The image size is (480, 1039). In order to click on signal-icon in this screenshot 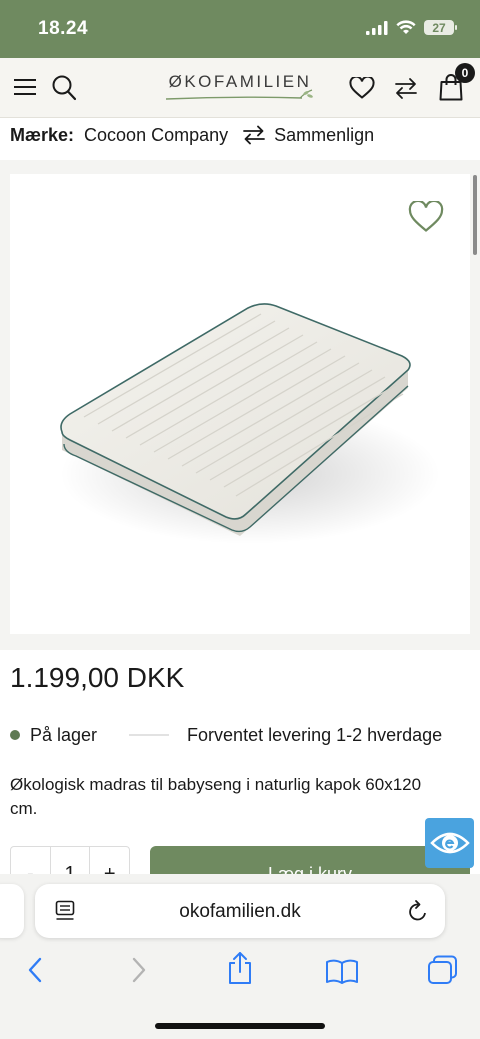, I will do `click(377, 27)`.